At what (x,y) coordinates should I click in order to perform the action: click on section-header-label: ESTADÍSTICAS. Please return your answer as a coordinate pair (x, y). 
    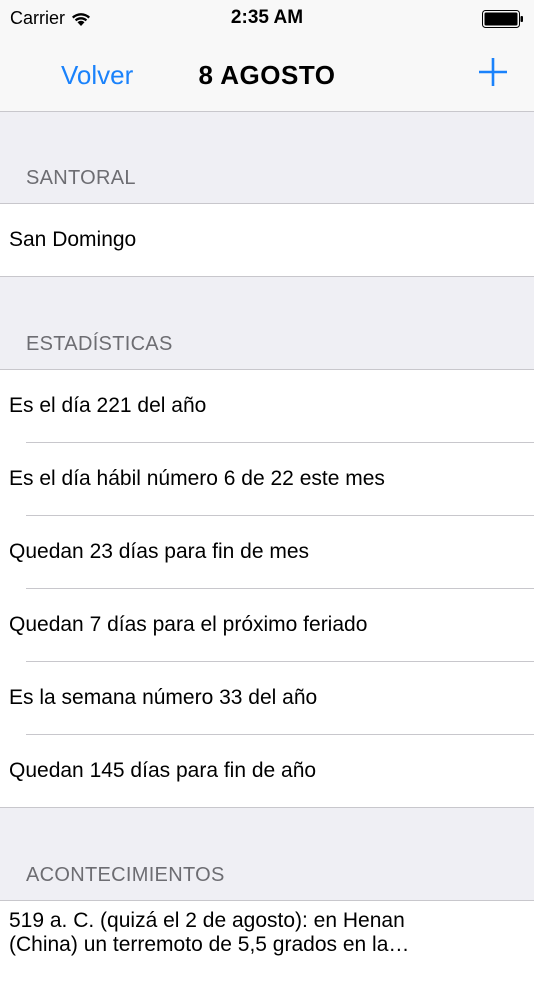
    Looking at the image, I should click on (99, 344).